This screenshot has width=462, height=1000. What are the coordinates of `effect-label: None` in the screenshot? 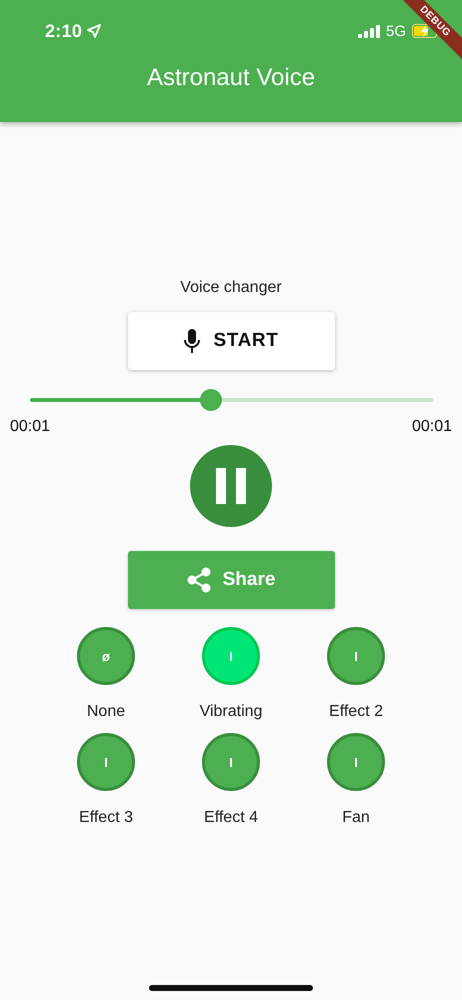 It's located at (106, 712).